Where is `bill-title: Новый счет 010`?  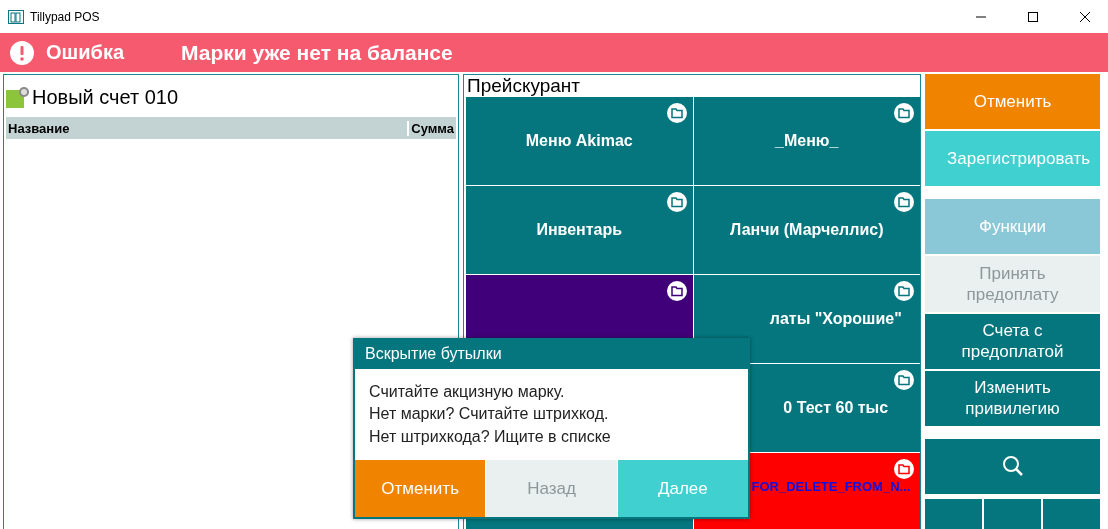 bill-title: Новый счет 010 is located at coordinates (105, 97).